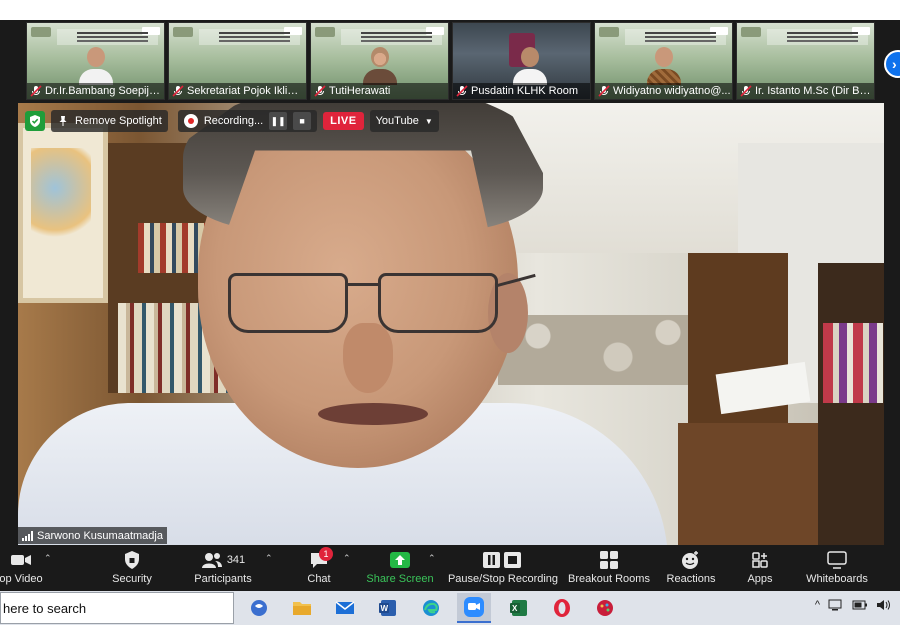  What do you see at coordinates (474, 608) in the screenshot?
I see `zoom-icon` at bounding box center [474, 608].